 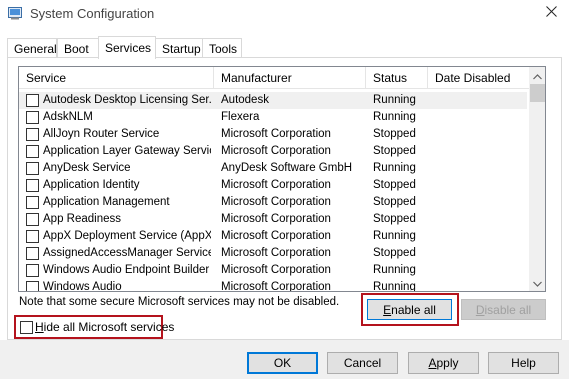 What do you see at coordinates (478, 78) in the screenshot?
I see `column-header-date-disabled: Date Disabled` at bounding box center [478, 78].